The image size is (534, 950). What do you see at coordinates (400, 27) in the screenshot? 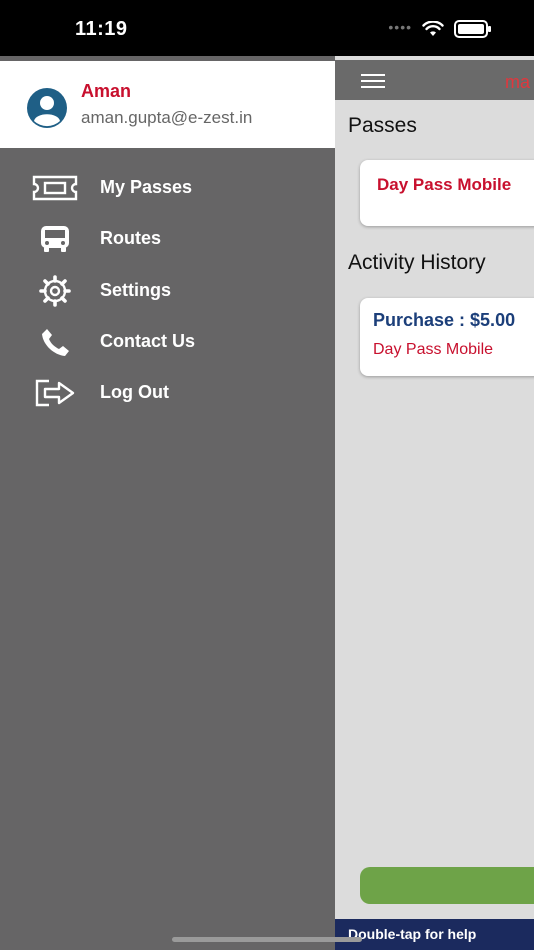
I see `signal-icon: ••••` at bounding box center [400, 27].